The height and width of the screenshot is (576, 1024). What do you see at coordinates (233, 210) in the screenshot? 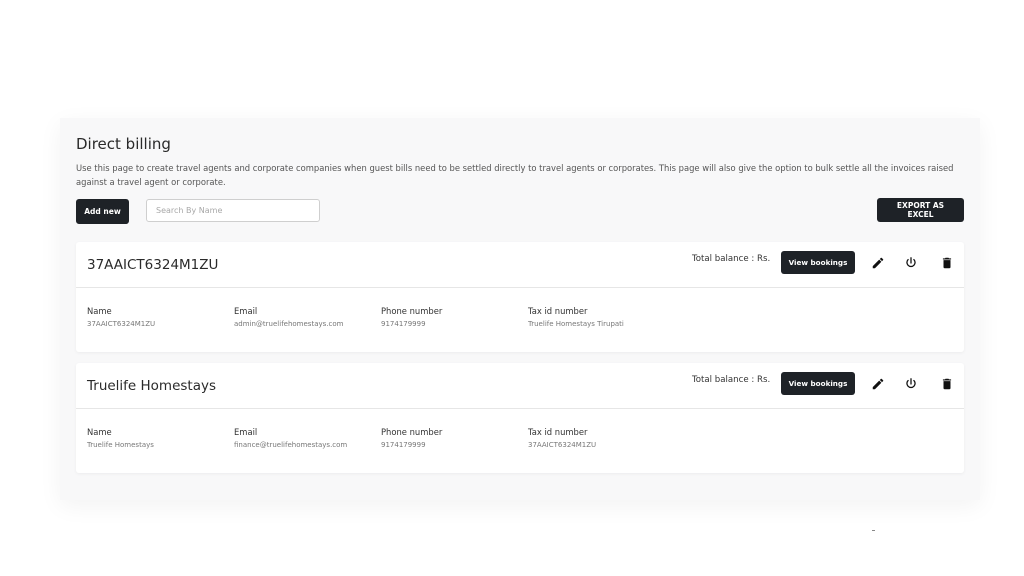
I see `search-input` at bounding box center [233, 210].